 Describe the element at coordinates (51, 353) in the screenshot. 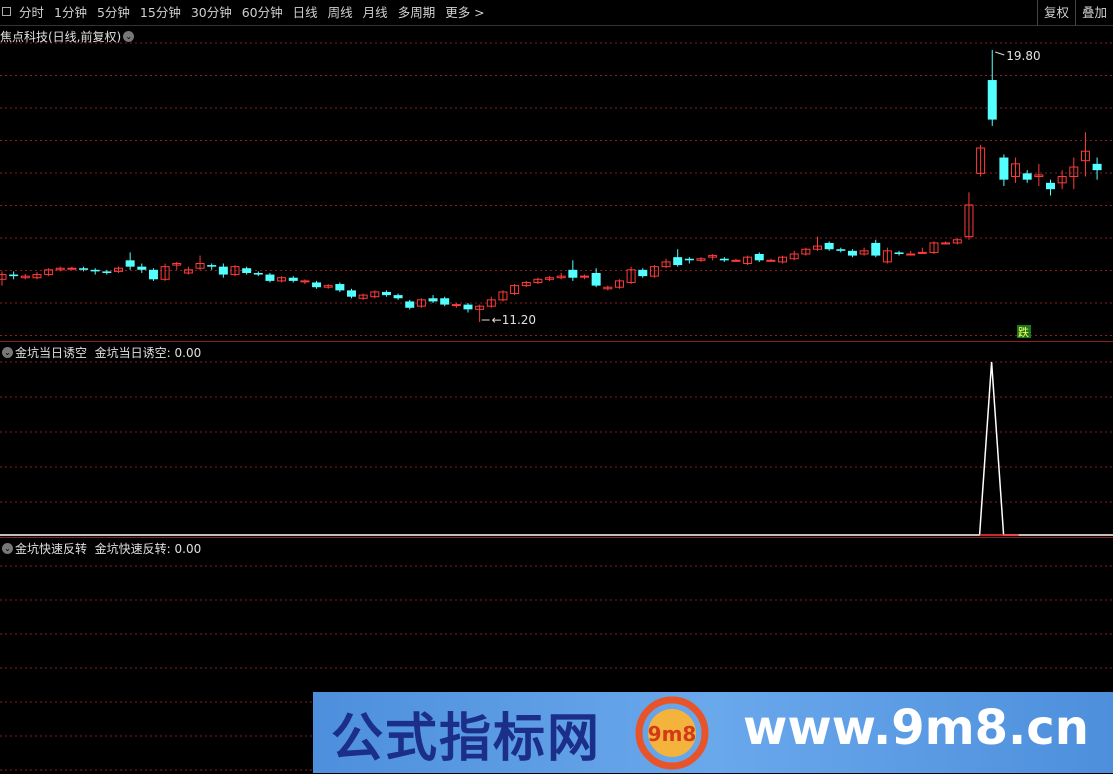

I see `indicator1-name: 金坑当日诱空` at that location.